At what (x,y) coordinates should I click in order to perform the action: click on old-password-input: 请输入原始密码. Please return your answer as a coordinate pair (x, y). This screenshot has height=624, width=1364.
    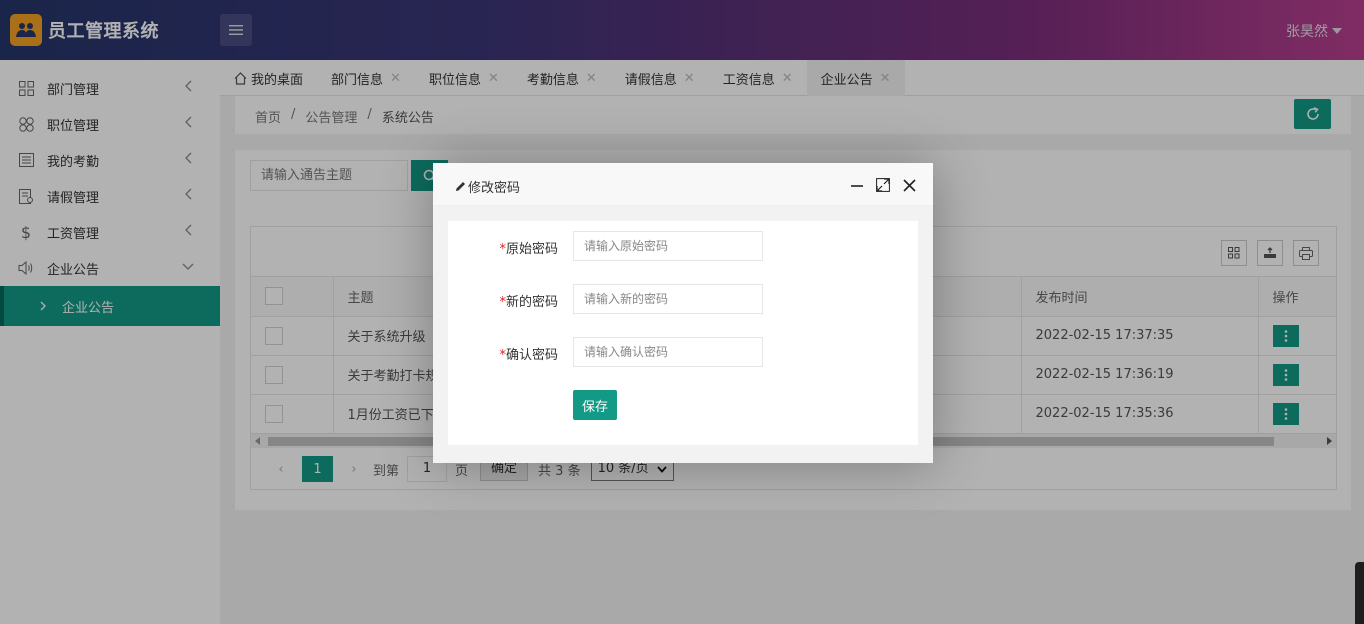
    Looking at the image, I should click on (668, 246).